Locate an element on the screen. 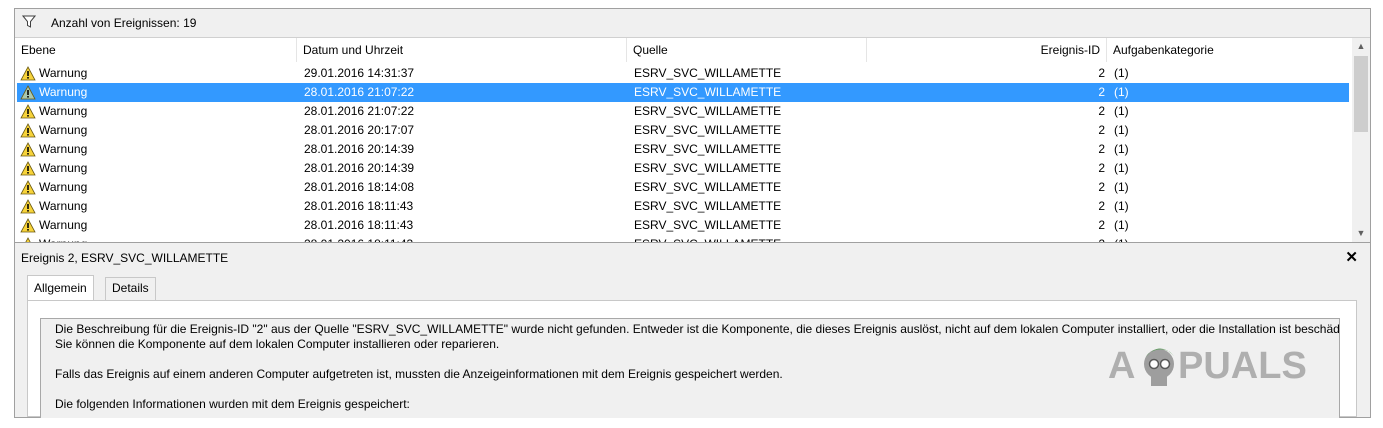 This screenshot has width=1383, height=428. column-header-event-id: Ereignis-ID is located at coordinates (987, 50).